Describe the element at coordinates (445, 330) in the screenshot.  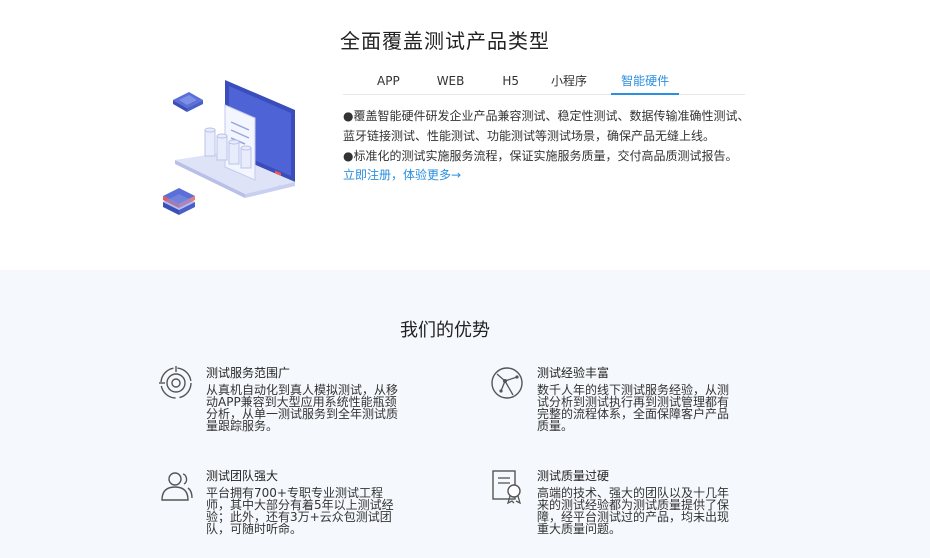
I see `advantages-title: 我们的优势` at that location.